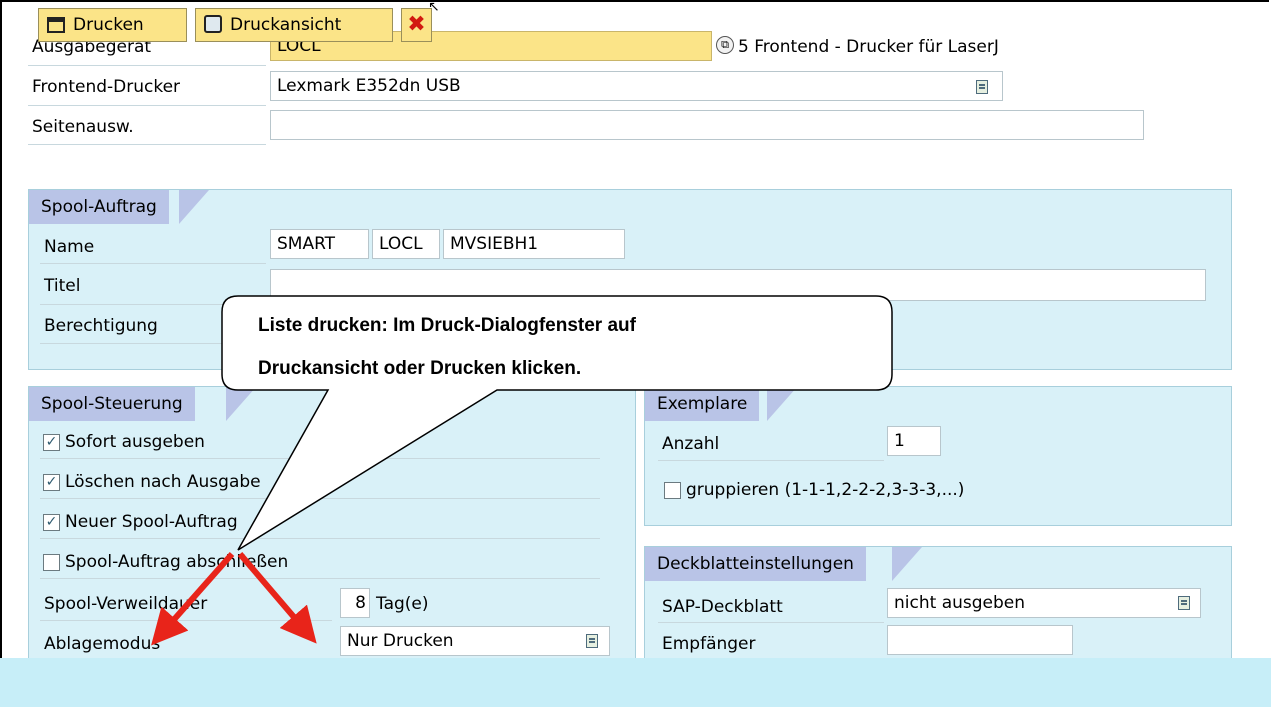 The image size is (1271, 707). What do you see at coordinates (213, 24) in the screenshot?
I see `print-preview-icon` at bounding box center [213, 24].